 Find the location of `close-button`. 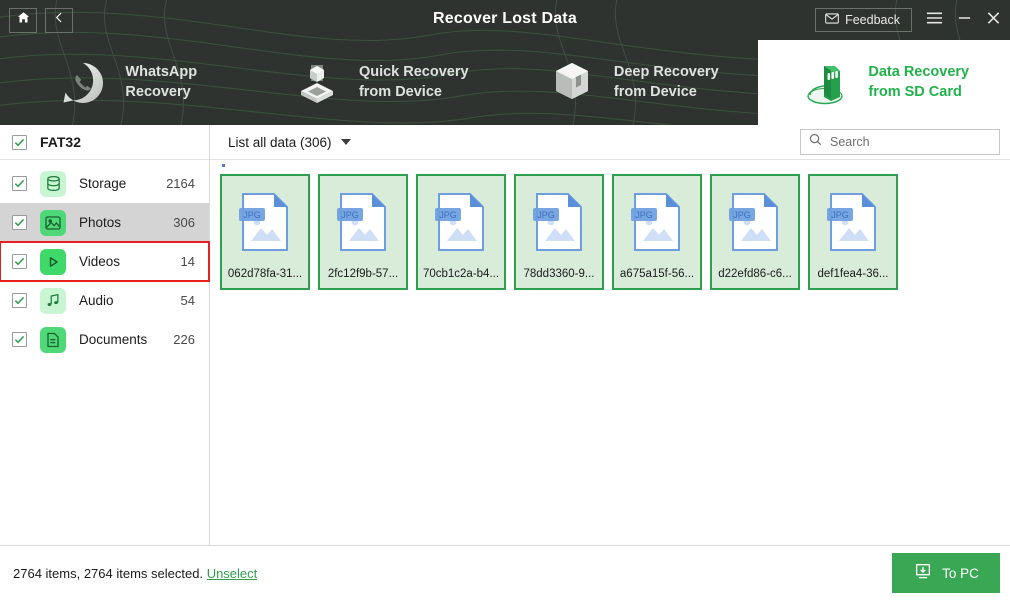

close-button is located at coordinates (993, 20).